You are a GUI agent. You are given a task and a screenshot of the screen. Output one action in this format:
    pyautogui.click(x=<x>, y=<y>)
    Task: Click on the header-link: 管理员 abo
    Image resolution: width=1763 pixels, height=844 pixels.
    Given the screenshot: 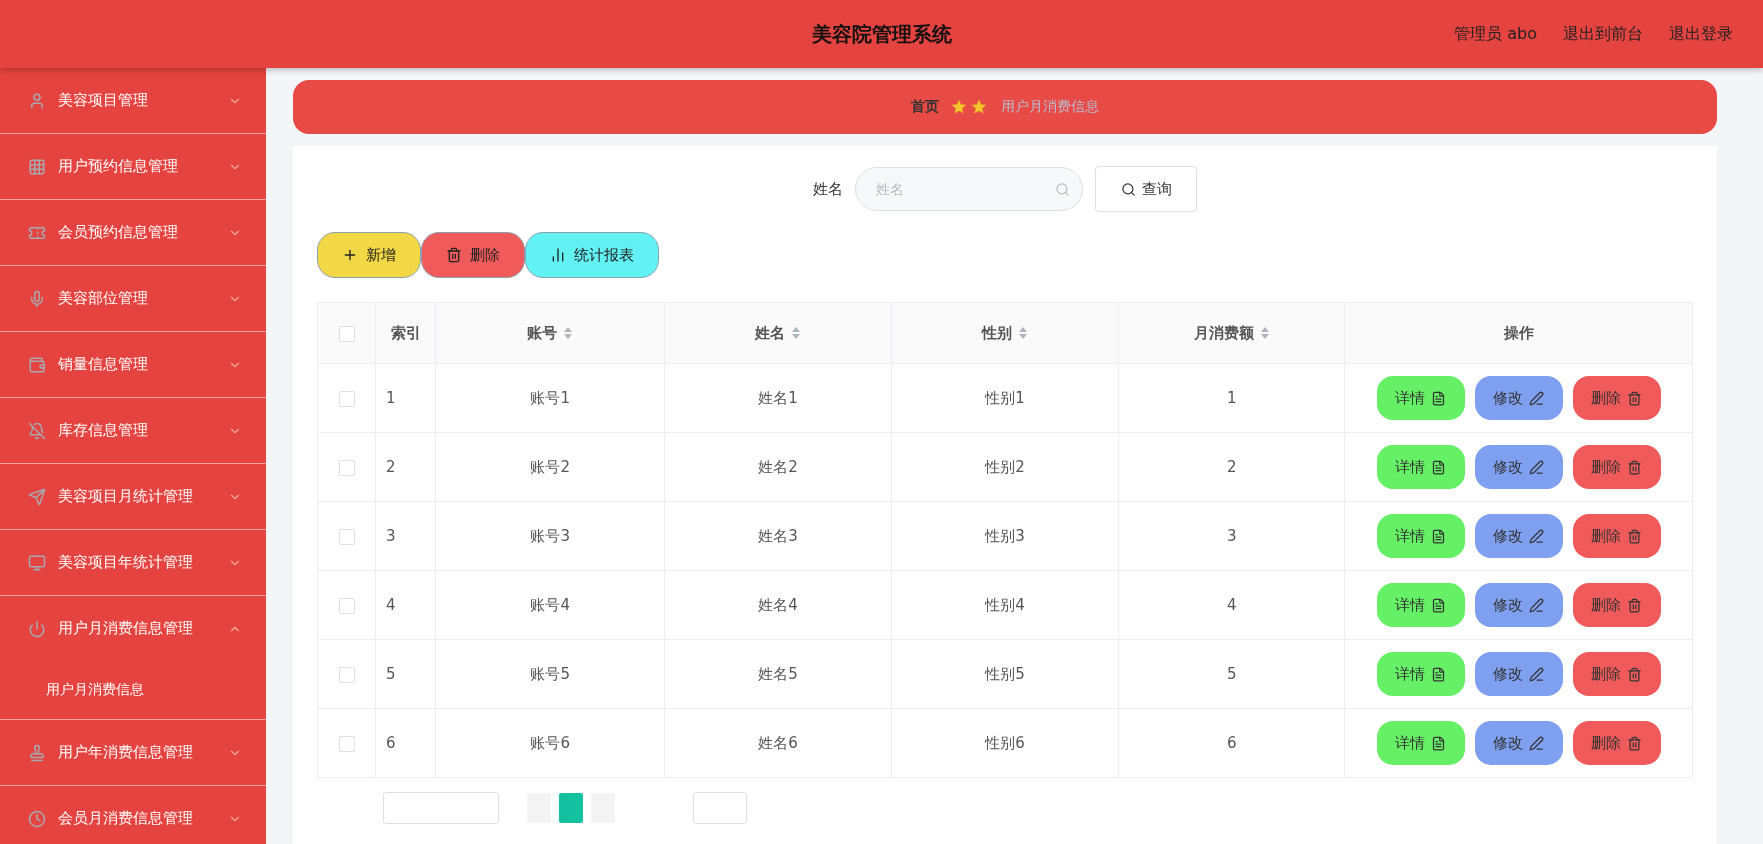 What is the action you would take?
    pyautogui.click(x=1495, y=34)
    